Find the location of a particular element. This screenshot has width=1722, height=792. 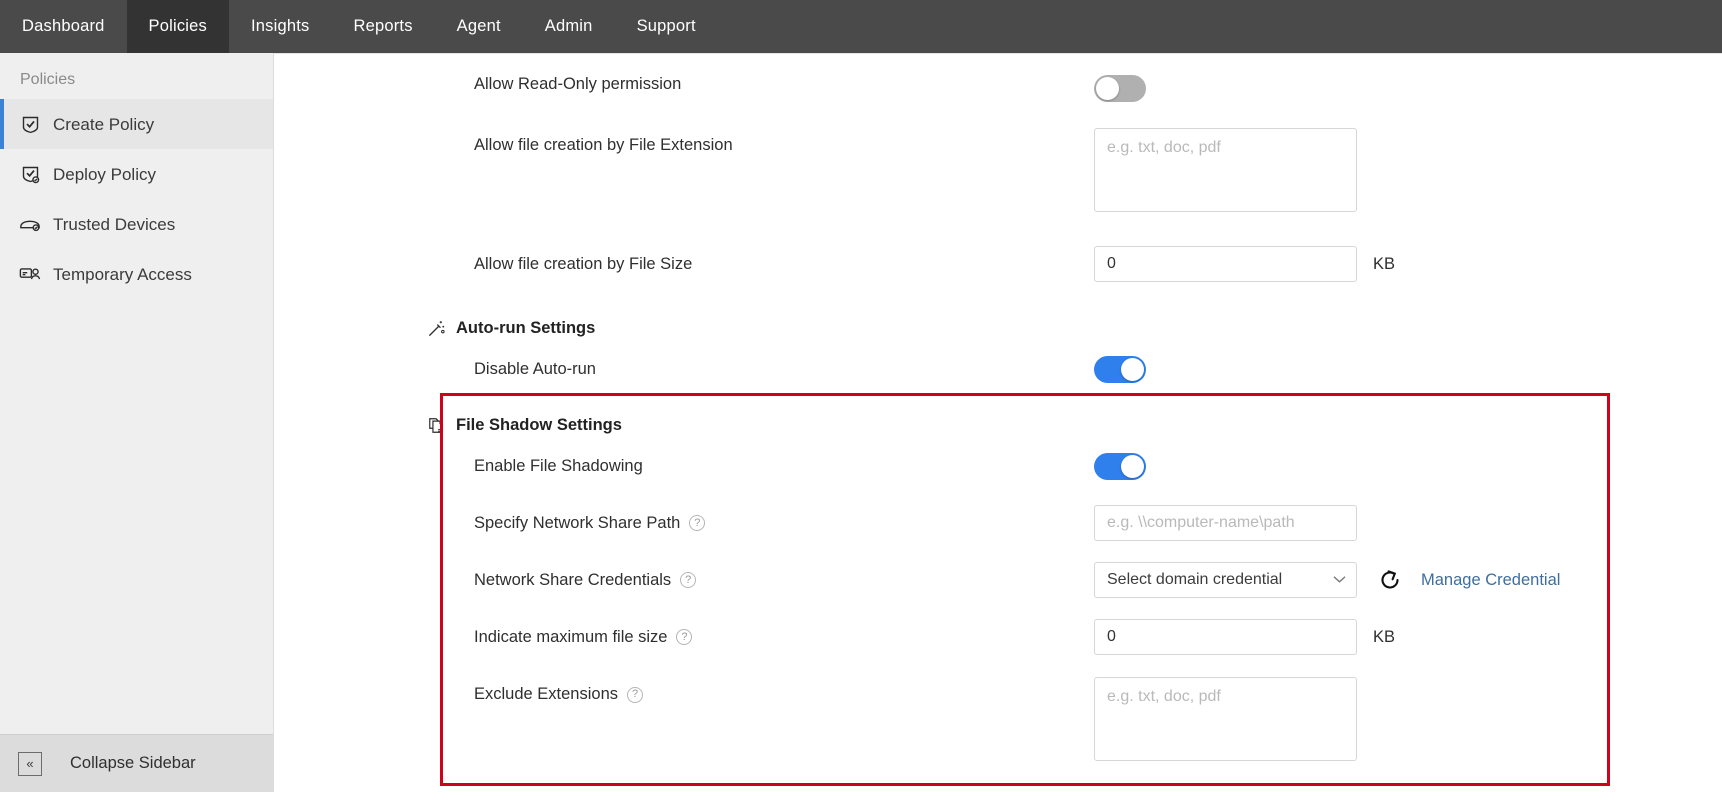

file-extension-textarea is located at coordinates (1225, 170).